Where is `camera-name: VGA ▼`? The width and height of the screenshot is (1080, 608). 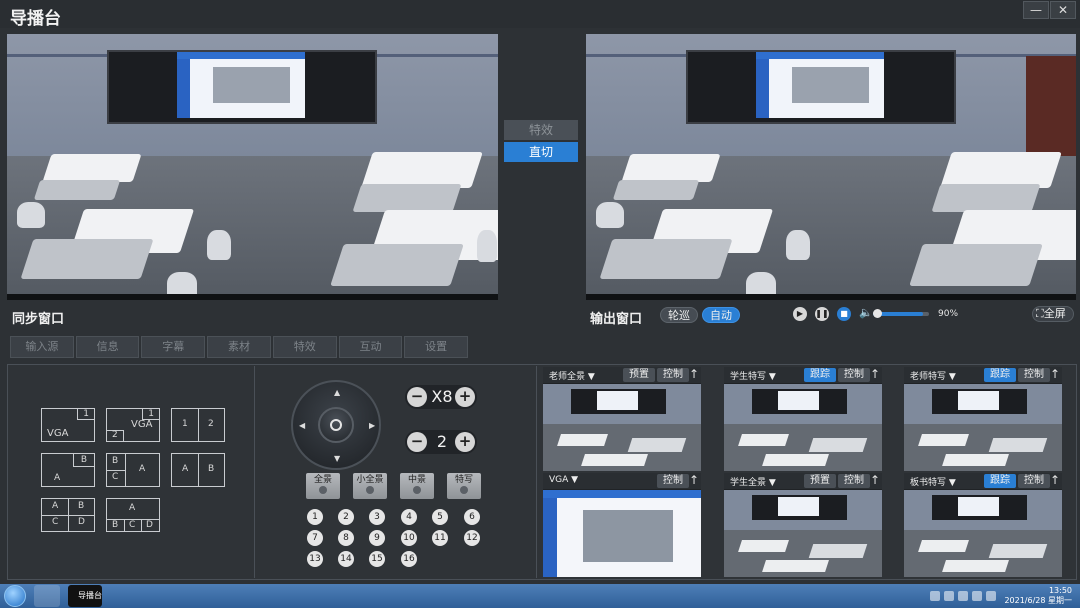 camera-name: VGA ▼ is located at coordinates (563, 480).